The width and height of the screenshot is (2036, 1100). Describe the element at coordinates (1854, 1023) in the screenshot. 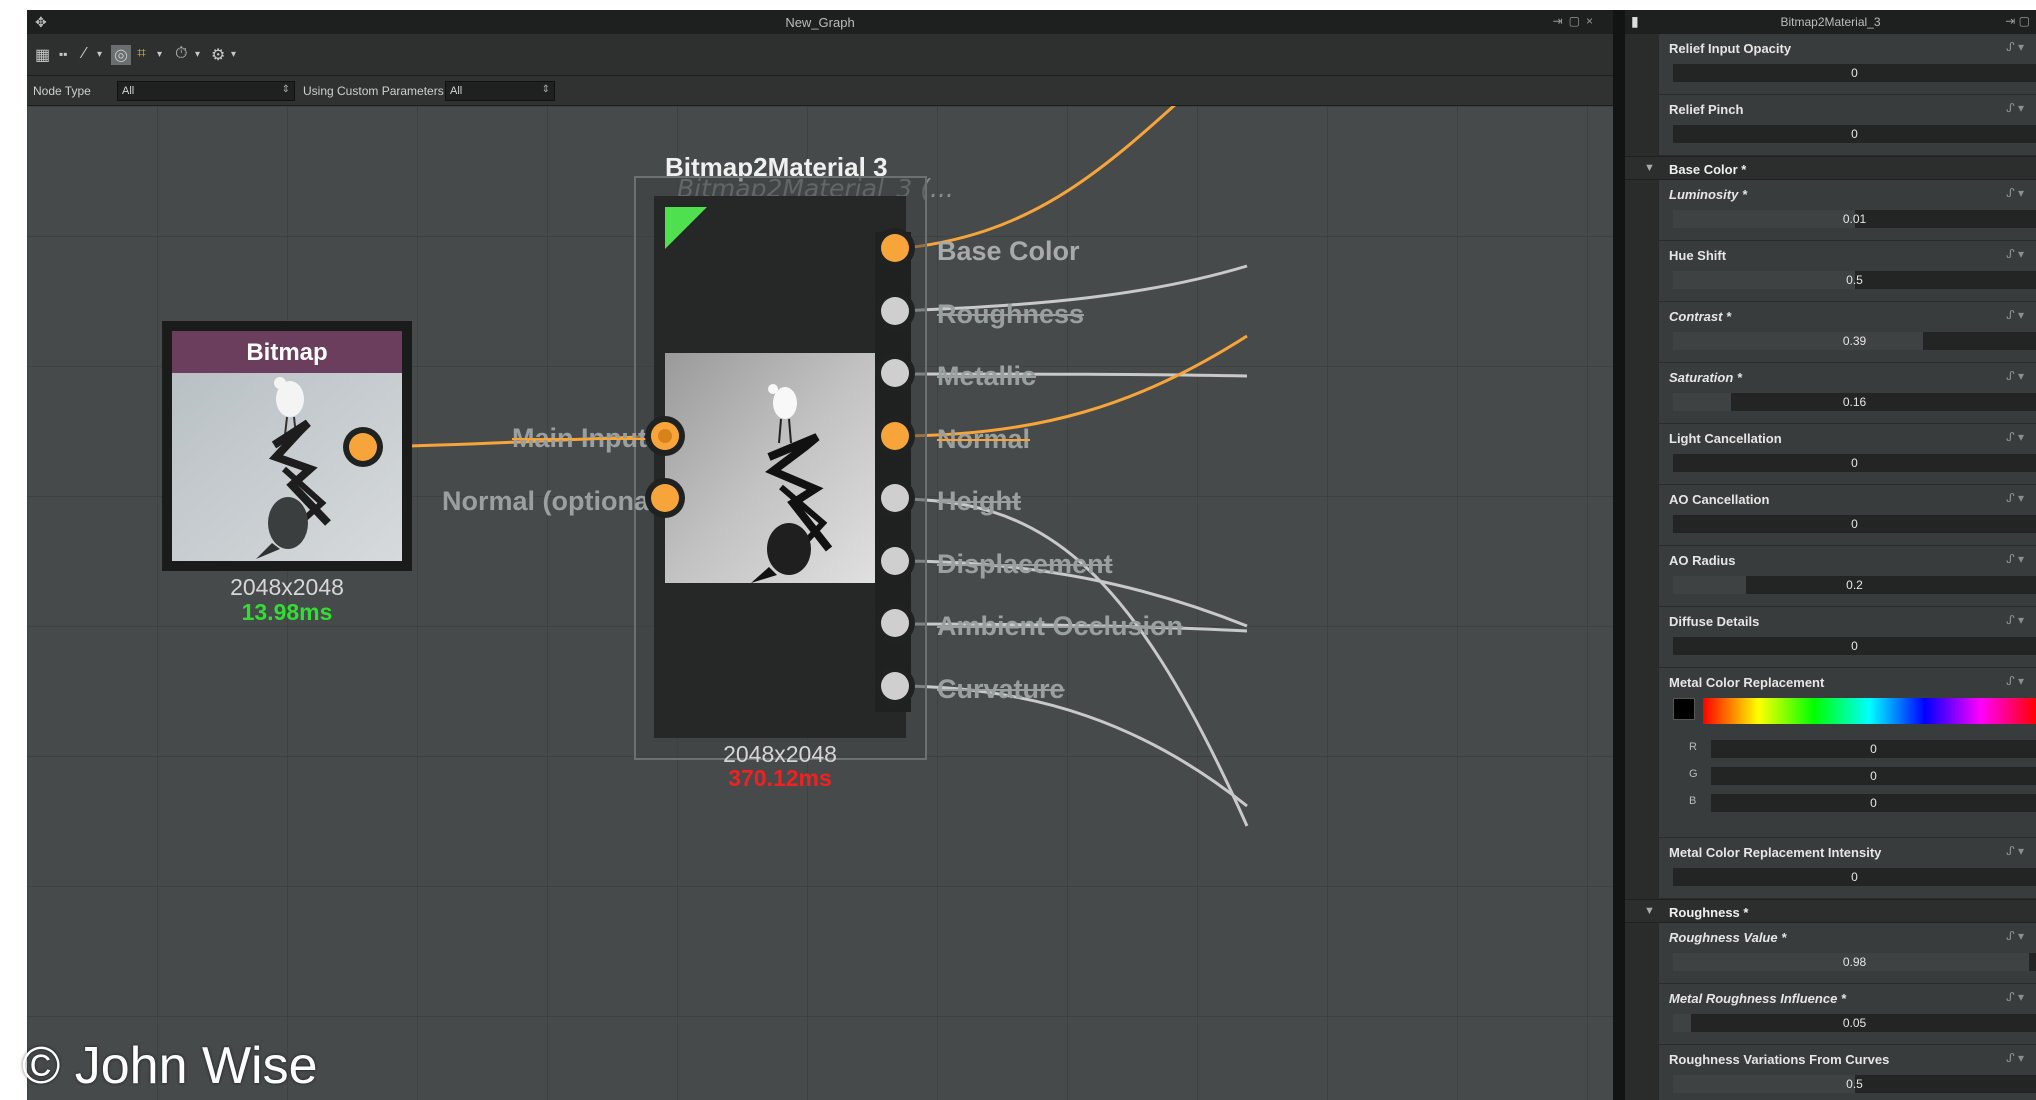

I see `slider-metal-roughness-influence: 0.05` at that location.